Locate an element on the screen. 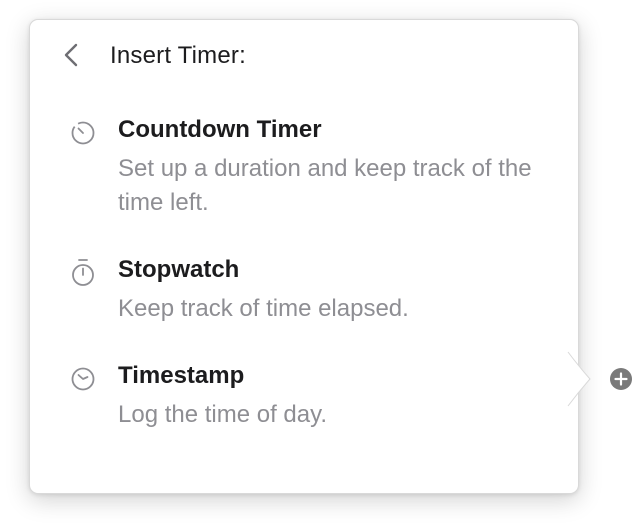 This screenshot has height=531, width=633. chevron-left-icon is located at coordinates (71, 55).